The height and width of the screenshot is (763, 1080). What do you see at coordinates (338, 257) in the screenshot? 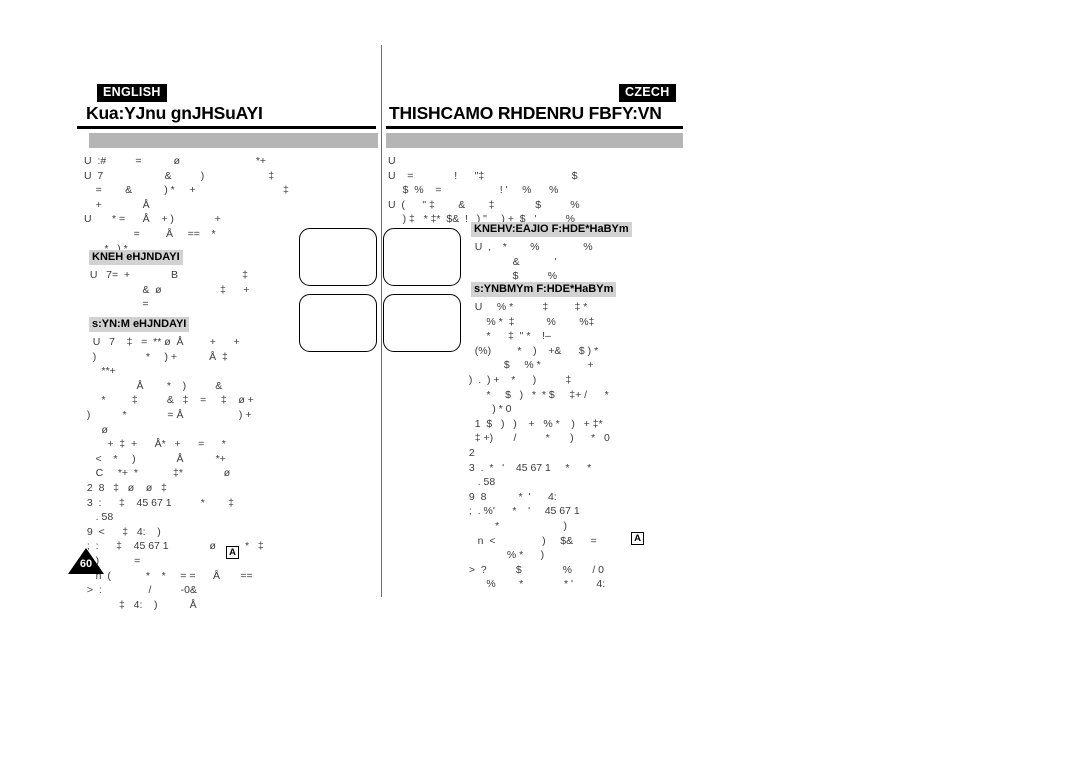
I see `figure-box-top-left` at bounding box center [338, 257].